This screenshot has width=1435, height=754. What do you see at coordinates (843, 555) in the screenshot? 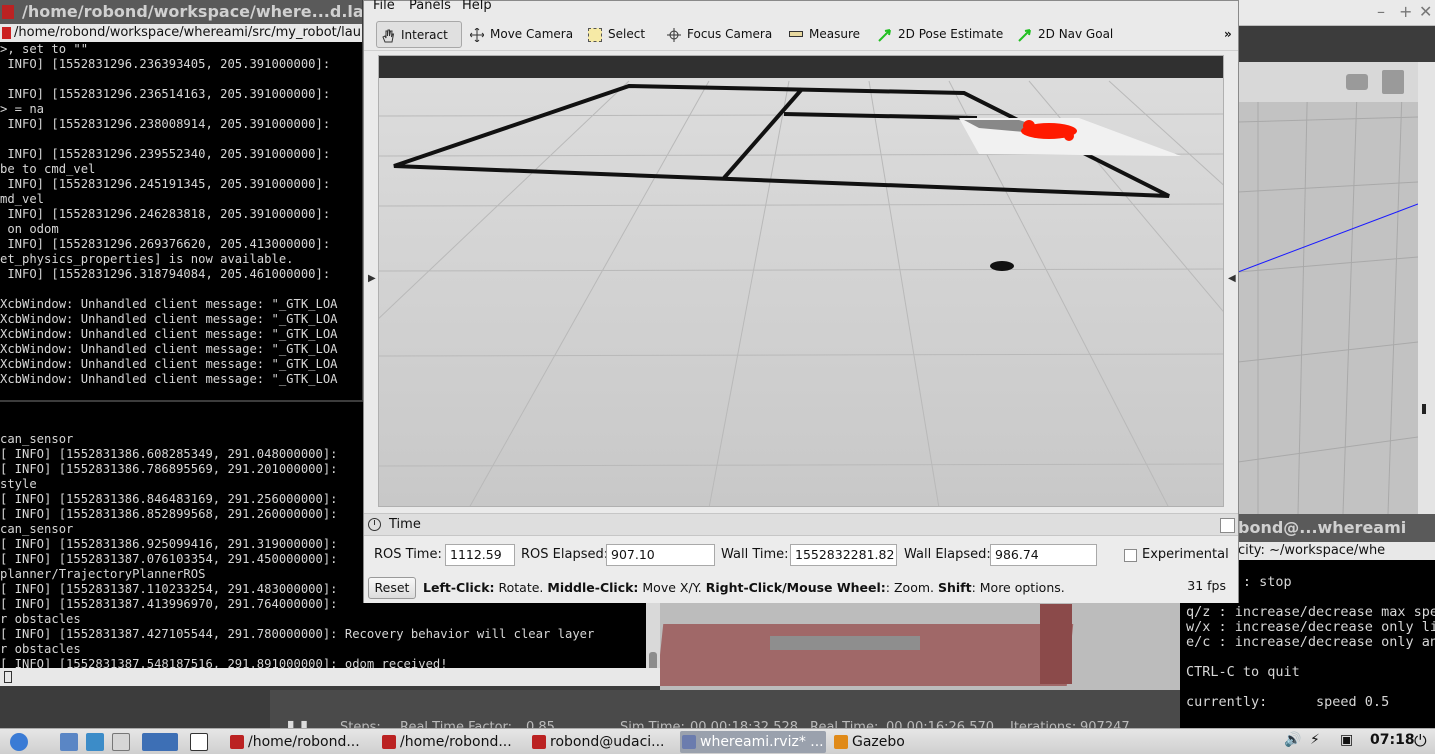
I see `wall-time-field: 1552832281.82` at bounding box center [843, 555].